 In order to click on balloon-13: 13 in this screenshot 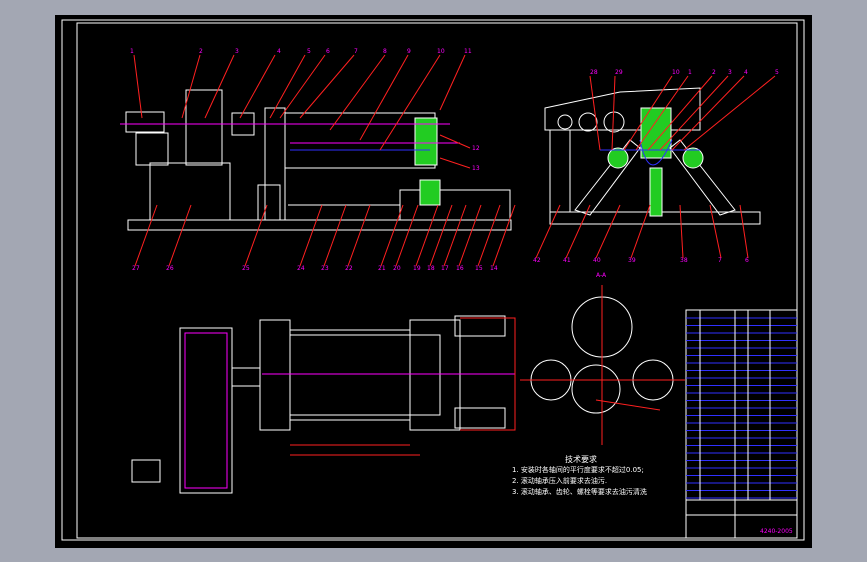, I will do `click(476, 168)`.